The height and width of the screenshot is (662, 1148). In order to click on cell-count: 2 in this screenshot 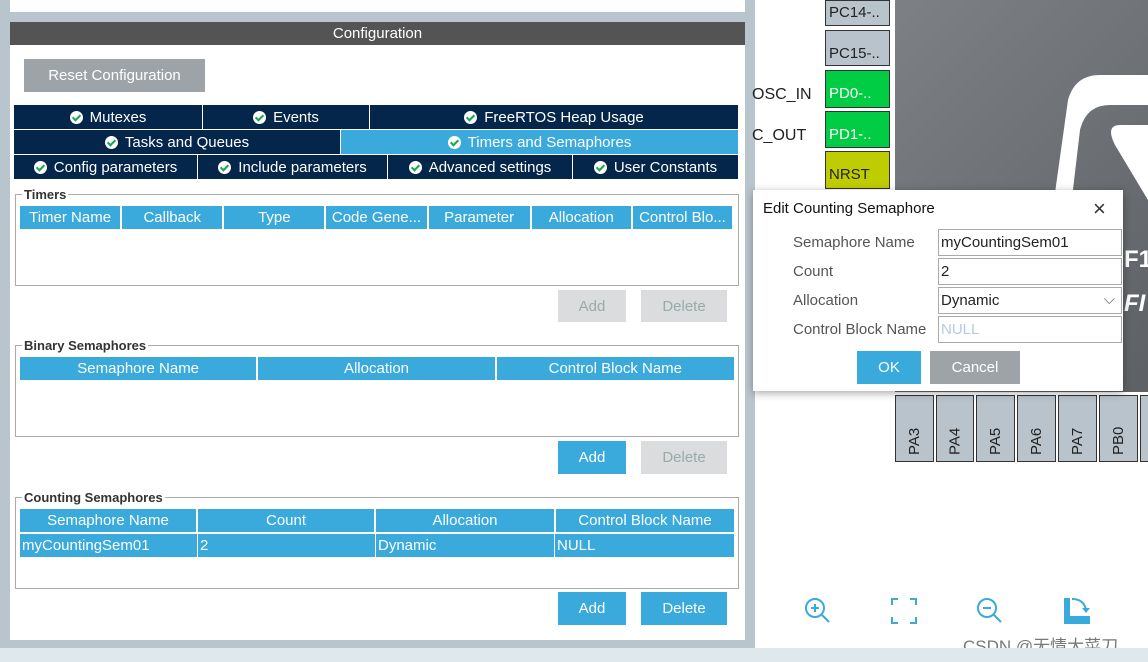, I will do `click(287, 545)`.